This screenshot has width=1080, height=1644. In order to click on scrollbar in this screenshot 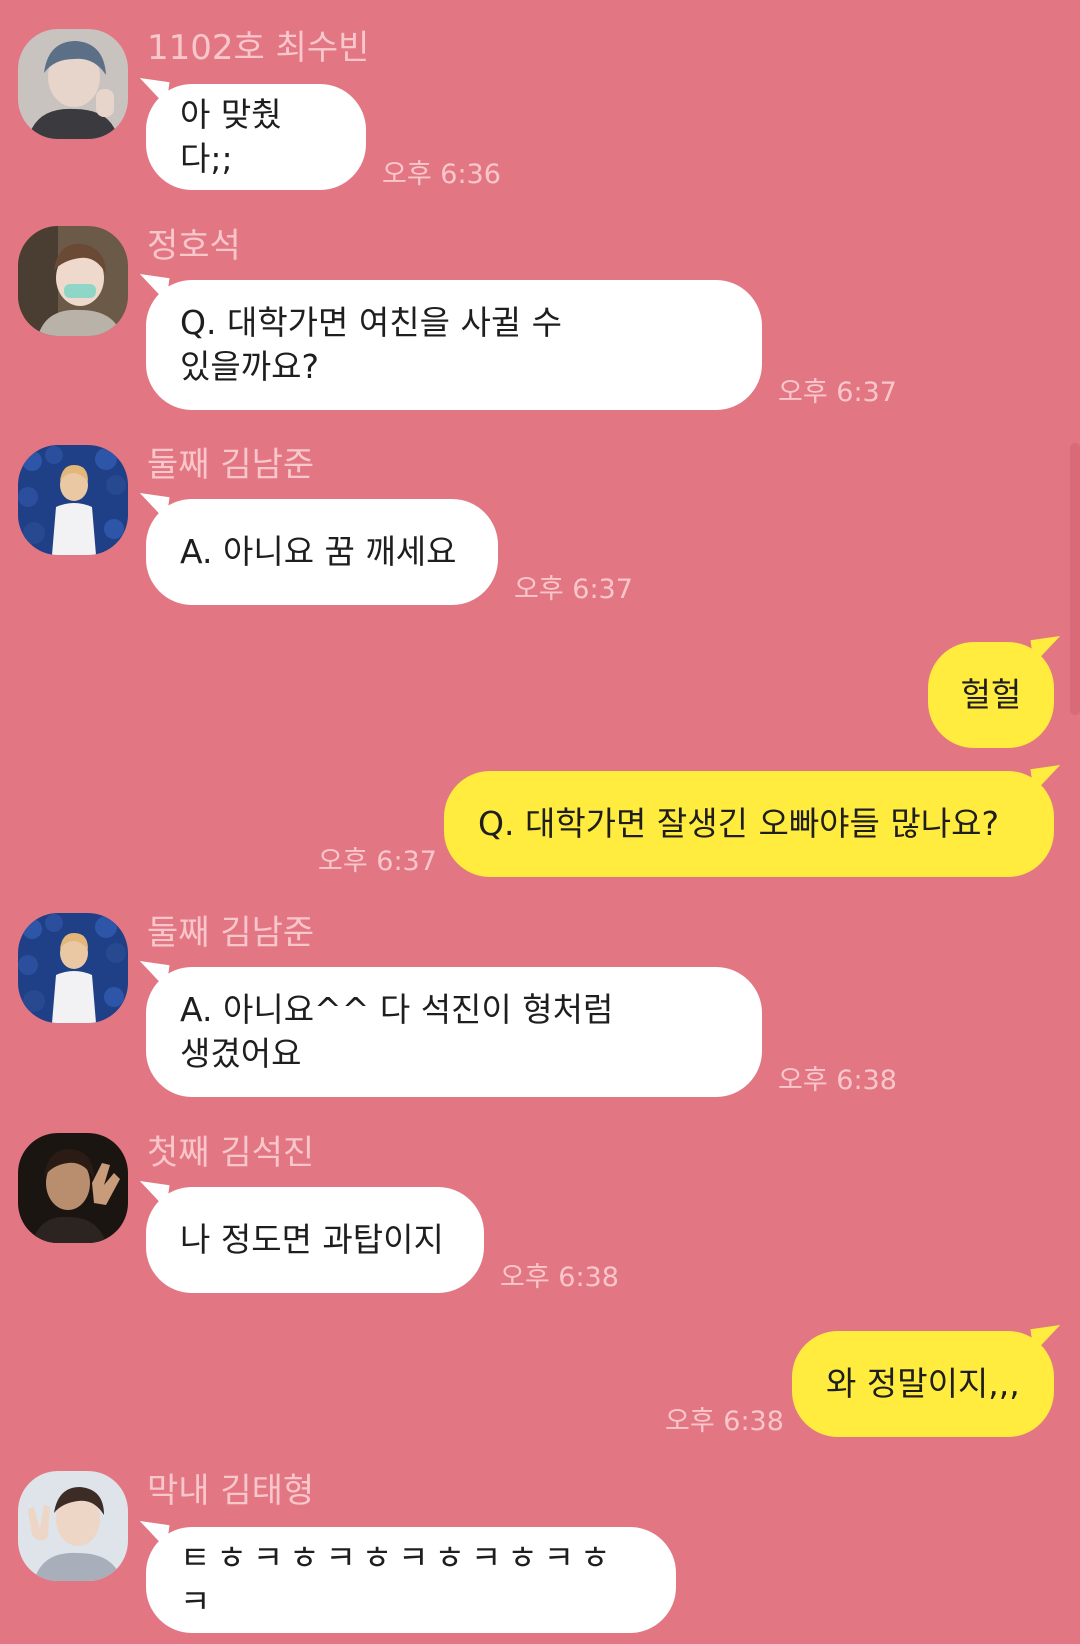, I will do `click(1075, 579)`.